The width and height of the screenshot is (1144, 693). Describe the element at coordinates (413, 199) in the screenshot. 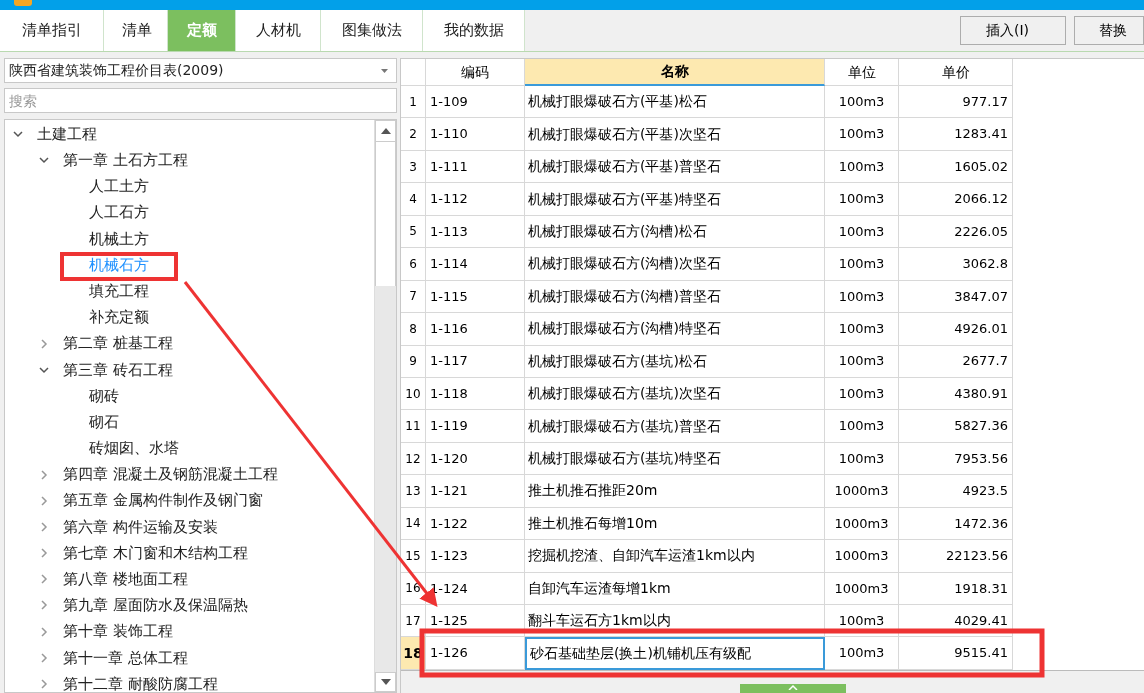

I see `row-number: 4` at that location.